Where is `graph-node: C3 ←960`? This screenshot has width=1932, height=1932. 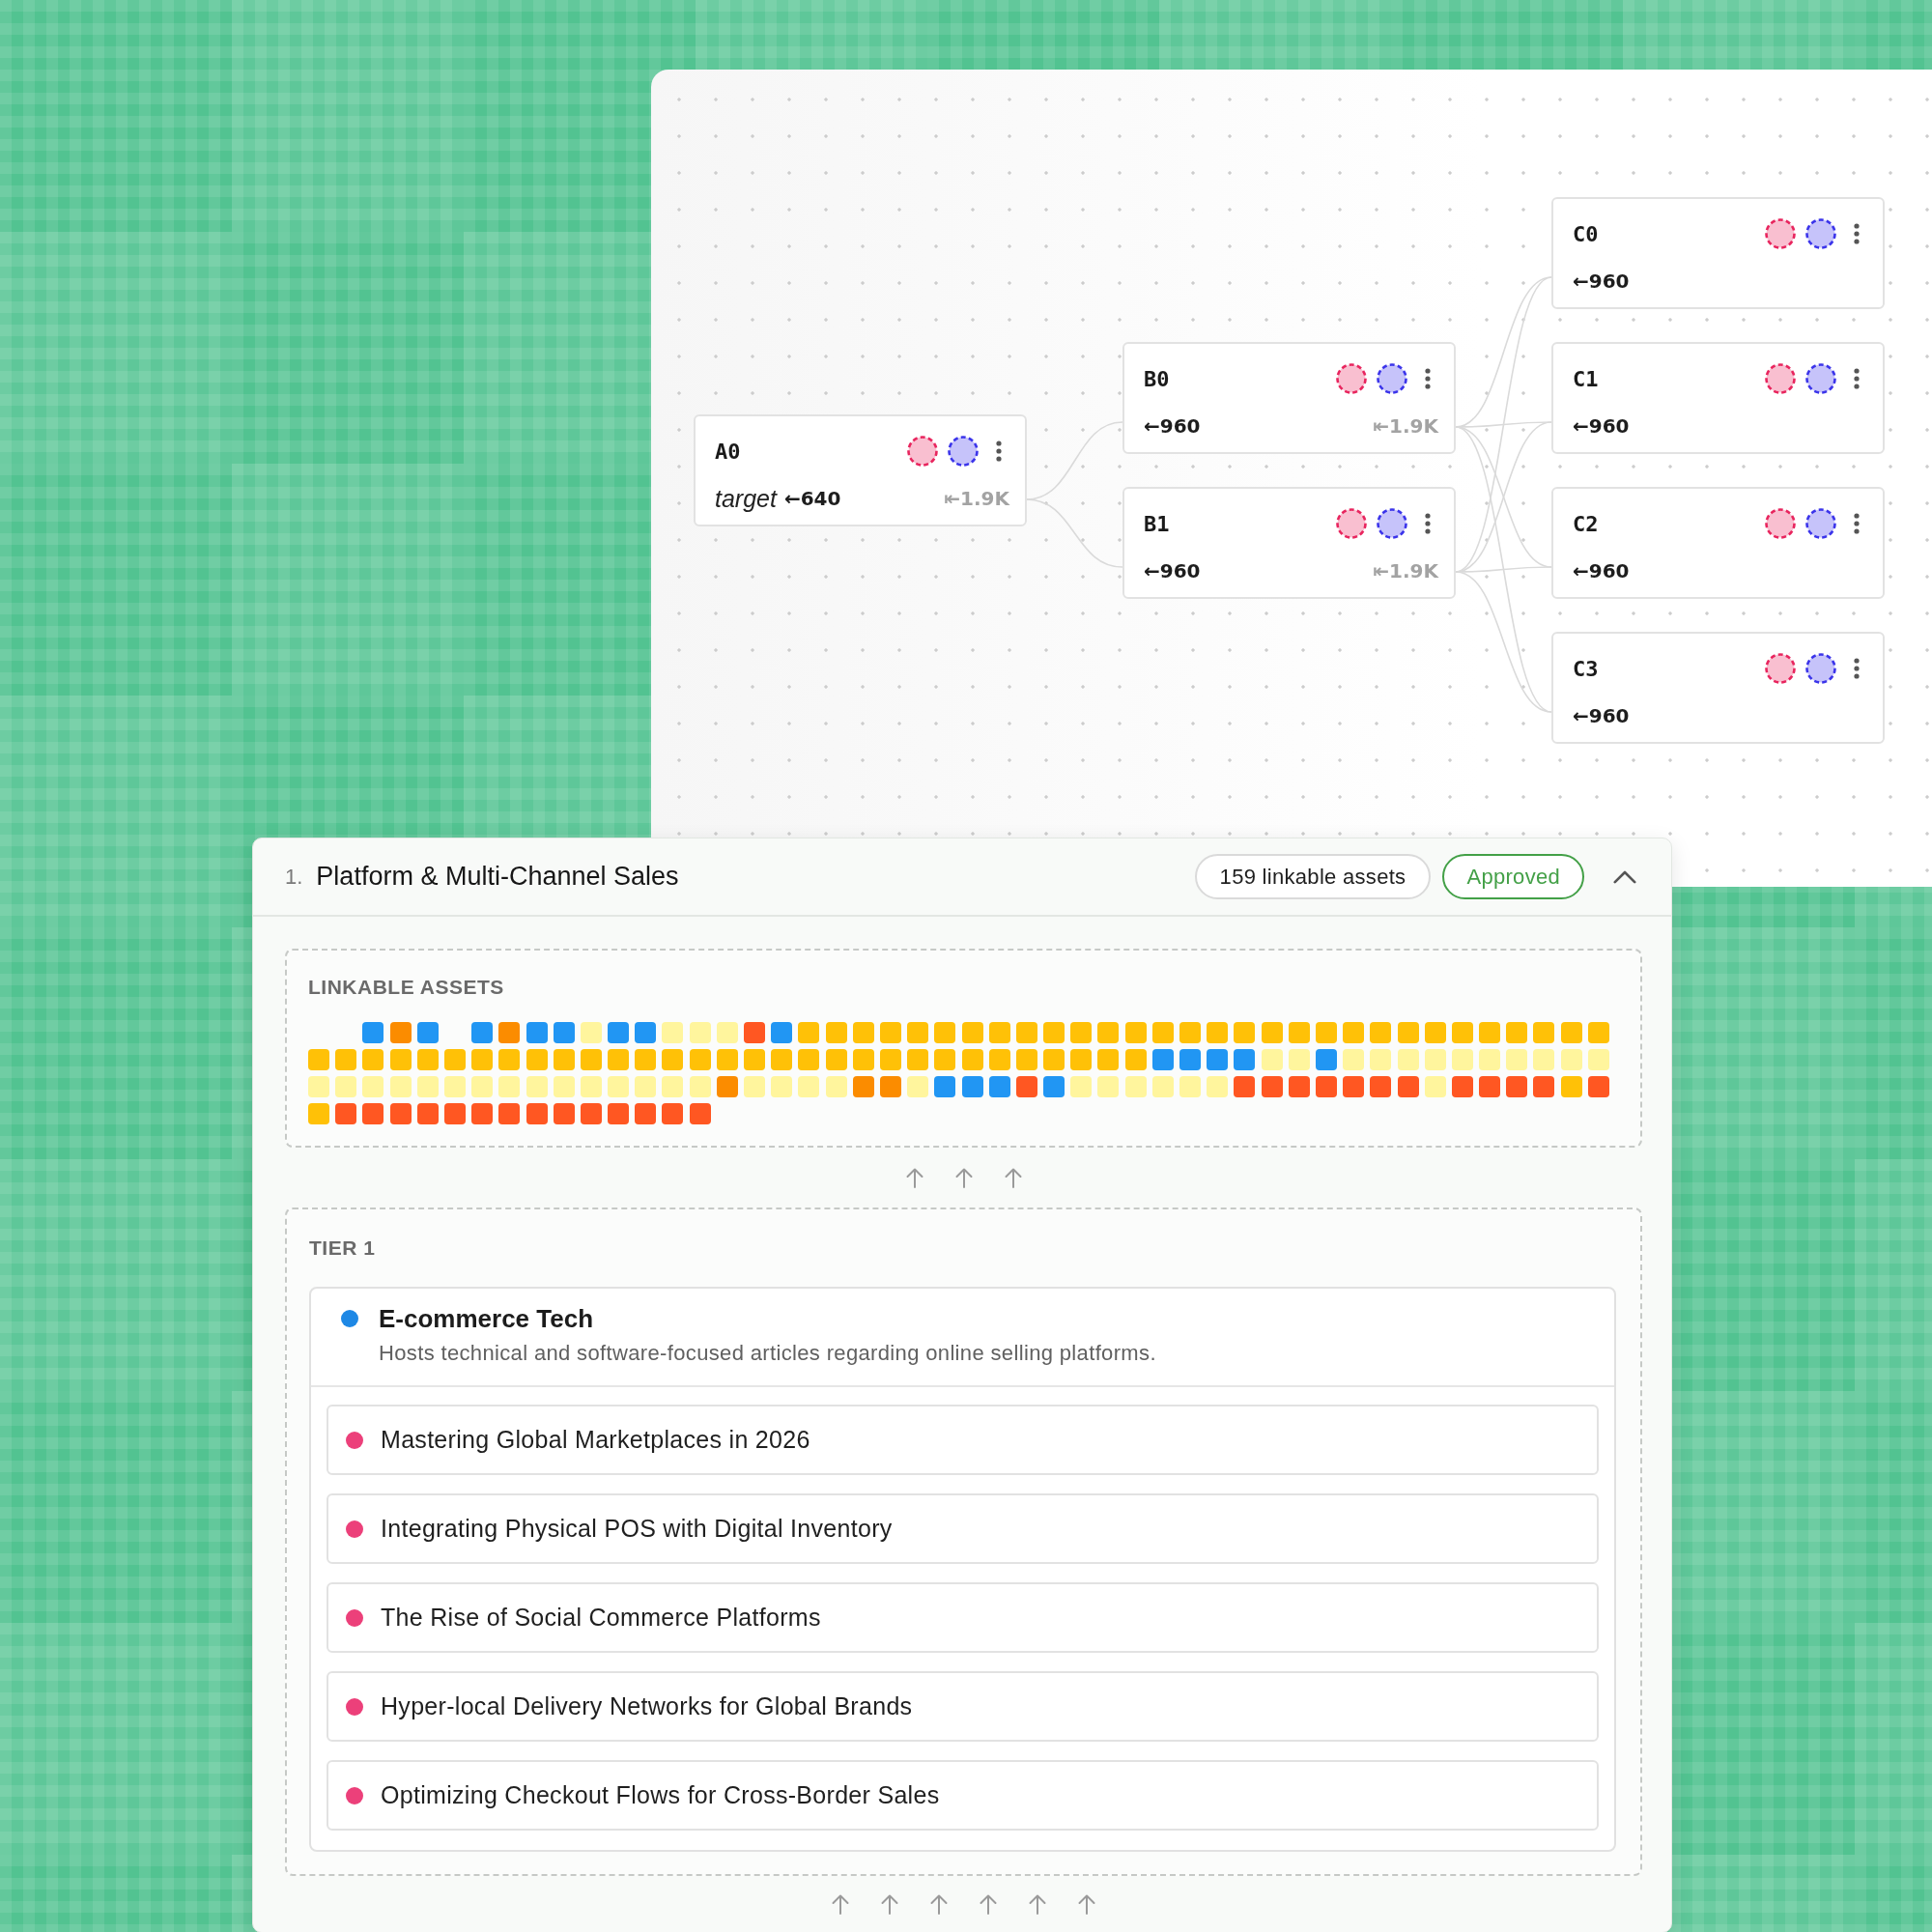 graph-node: C3 ←960 is located at coordinates (1718, 688).